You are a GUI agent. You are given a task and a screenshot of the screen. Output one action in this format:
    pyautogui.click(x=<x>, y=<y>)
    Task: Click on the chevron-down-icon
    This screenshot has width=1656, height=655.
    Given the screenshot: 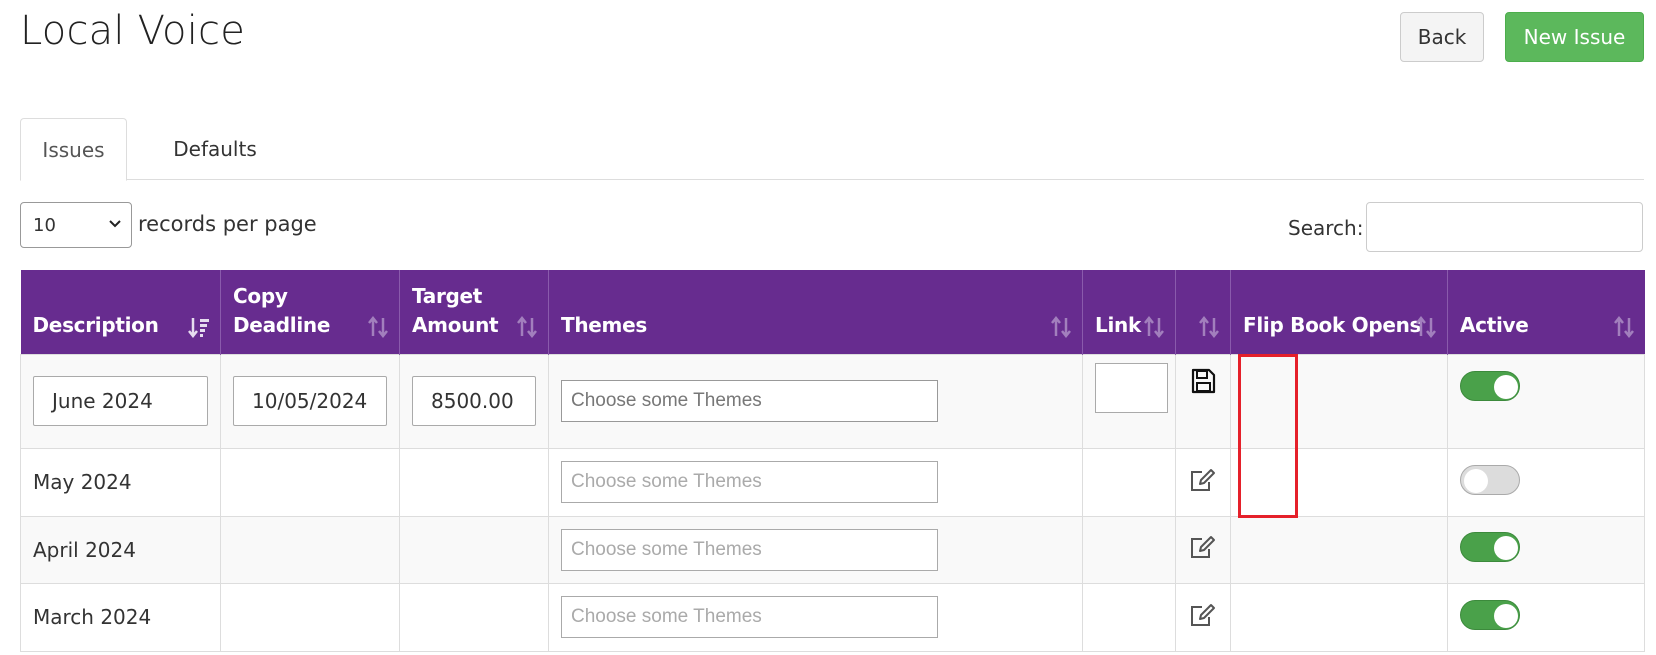 What is the action you would take?
    pyautogui.click(x=115, y=224)
    